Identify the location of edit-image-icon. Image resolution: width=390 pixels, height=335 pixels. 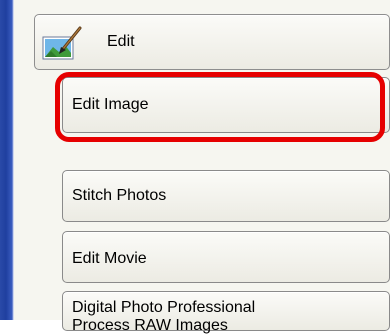
(62, 43).